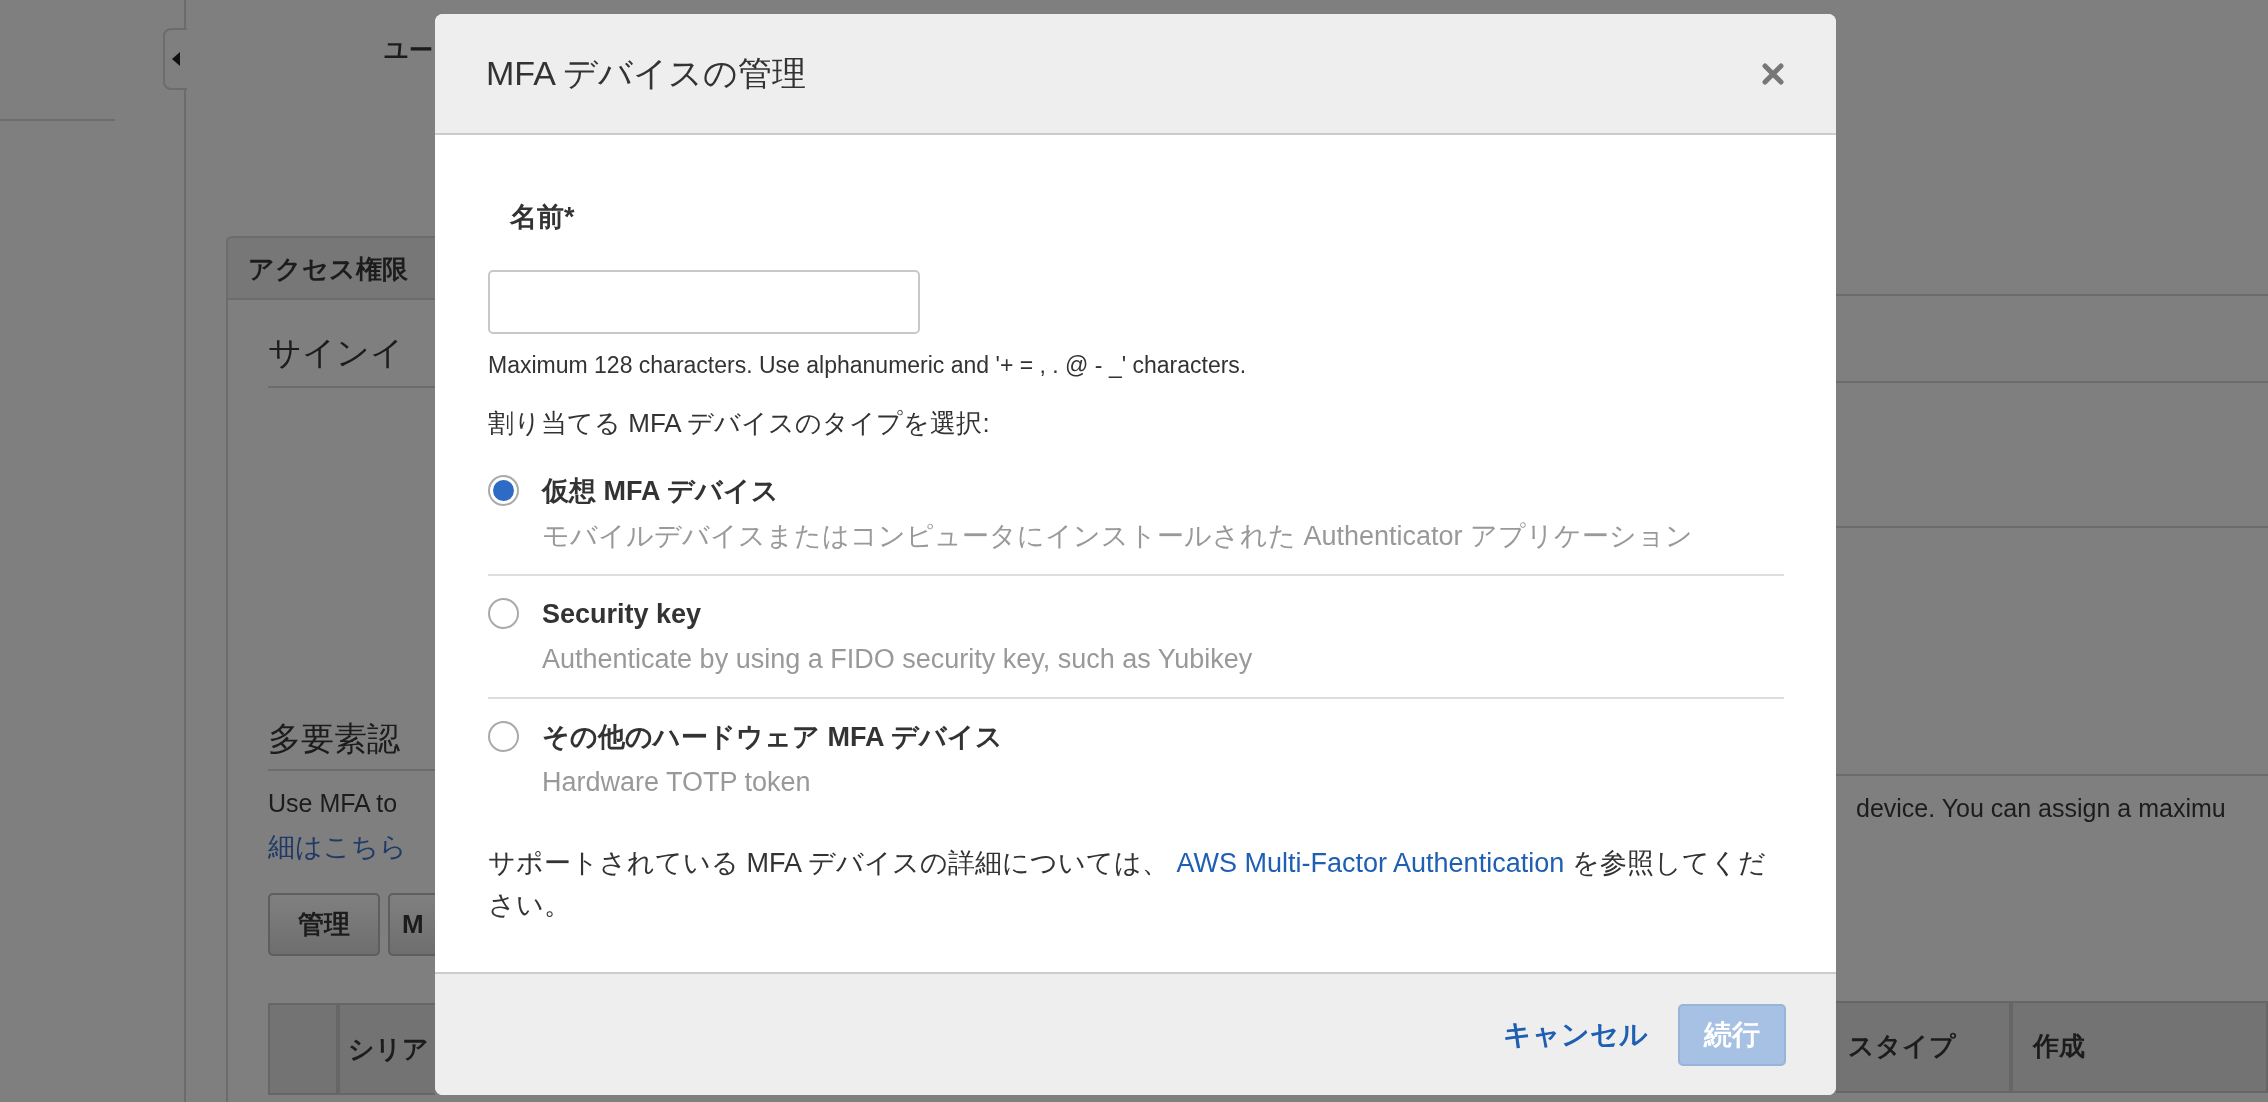 The height and width of the screenshot is (1102, 2268). Describe the element at coordinates (2041, 808) in the screenshot. I see `description-text: device. You can assign a maximu` at that location.